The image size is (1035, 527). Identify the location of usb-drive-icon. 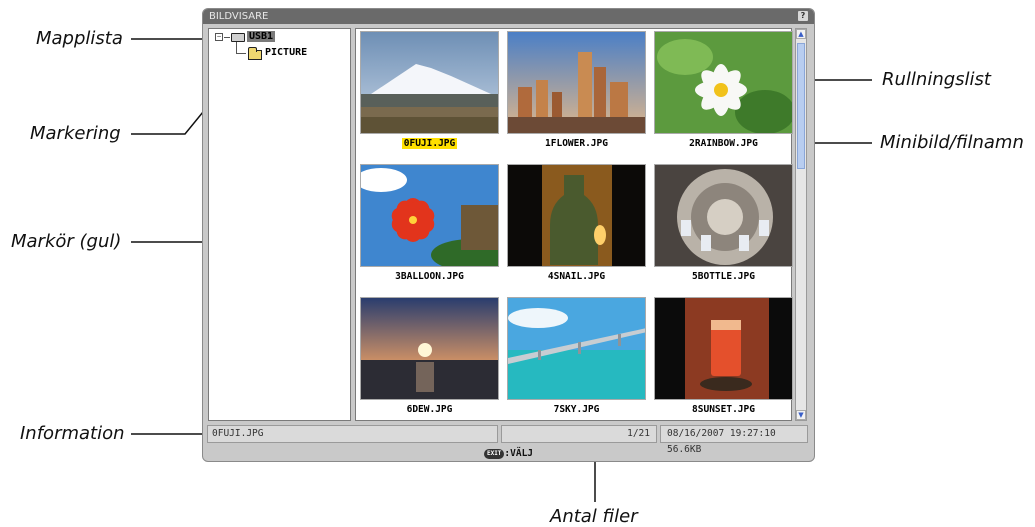
(238, 37).